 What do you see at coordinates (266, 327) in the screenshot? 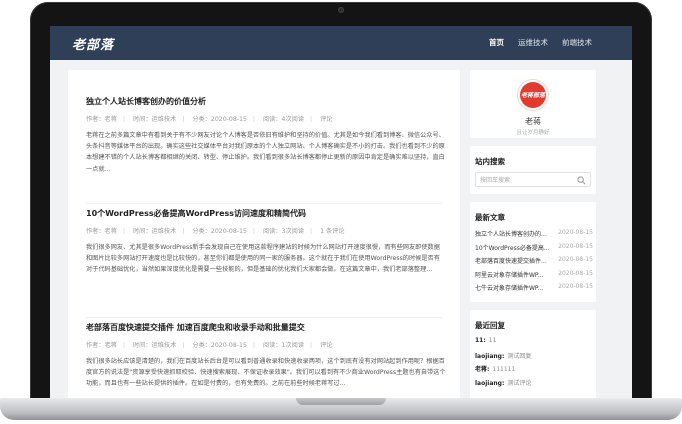
I see `post-title: 老部落百度快速提交插件 加速百度爬虫和收录手动和批量提交` at bounding box center [266, 327].